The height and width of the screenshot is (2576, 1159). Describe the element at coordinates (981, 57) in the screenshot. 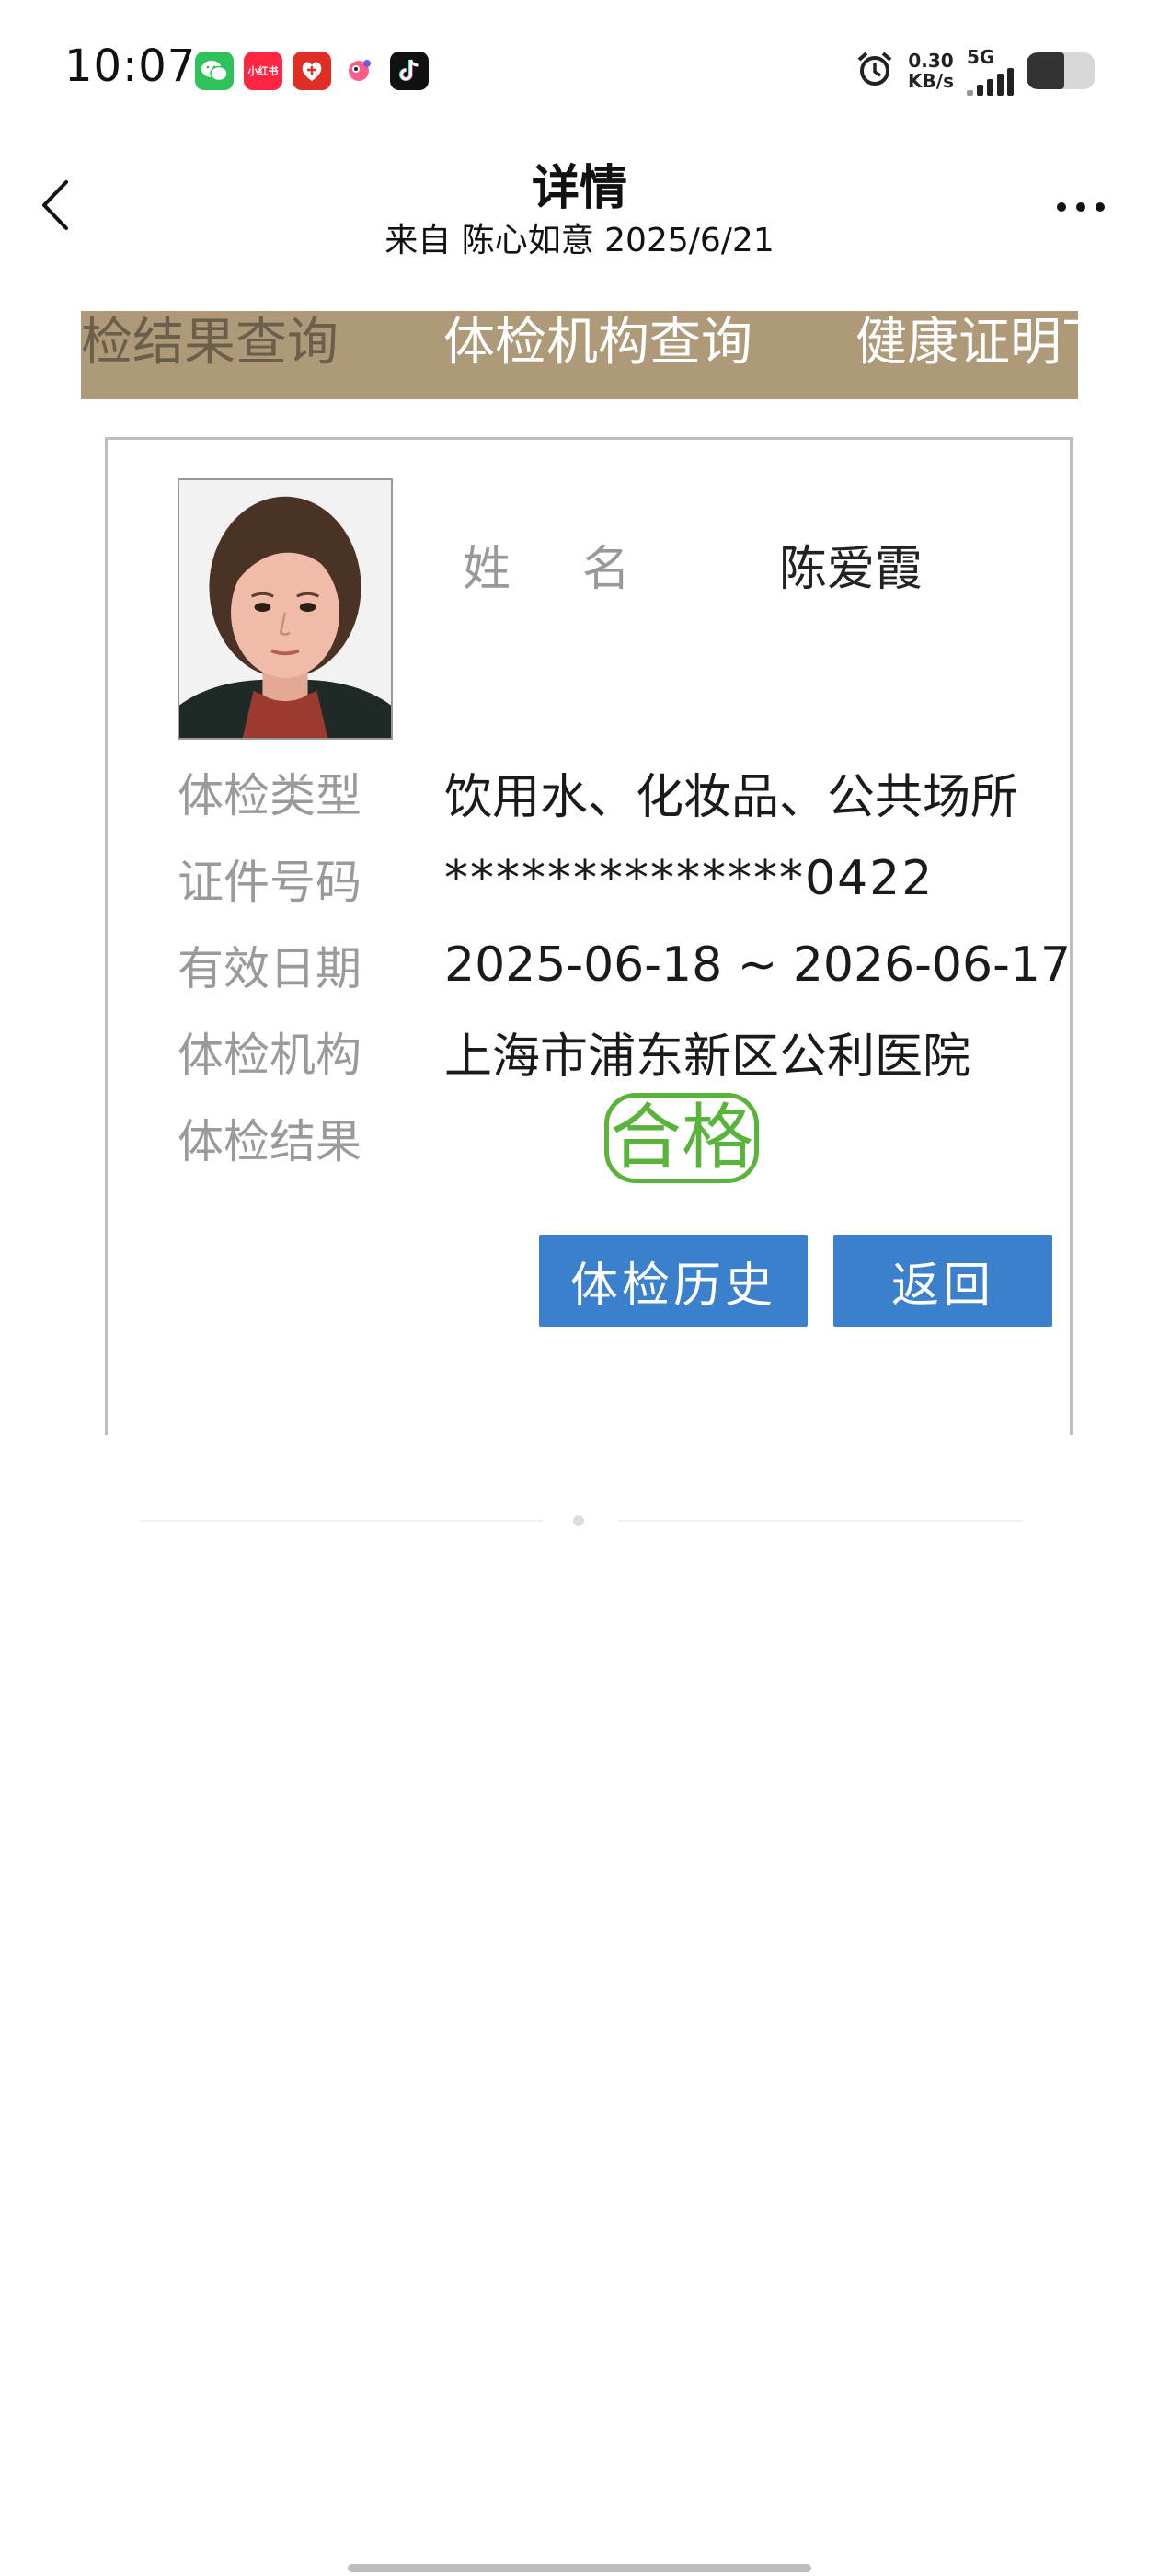

I see `network-type-label: 5G` at that location.